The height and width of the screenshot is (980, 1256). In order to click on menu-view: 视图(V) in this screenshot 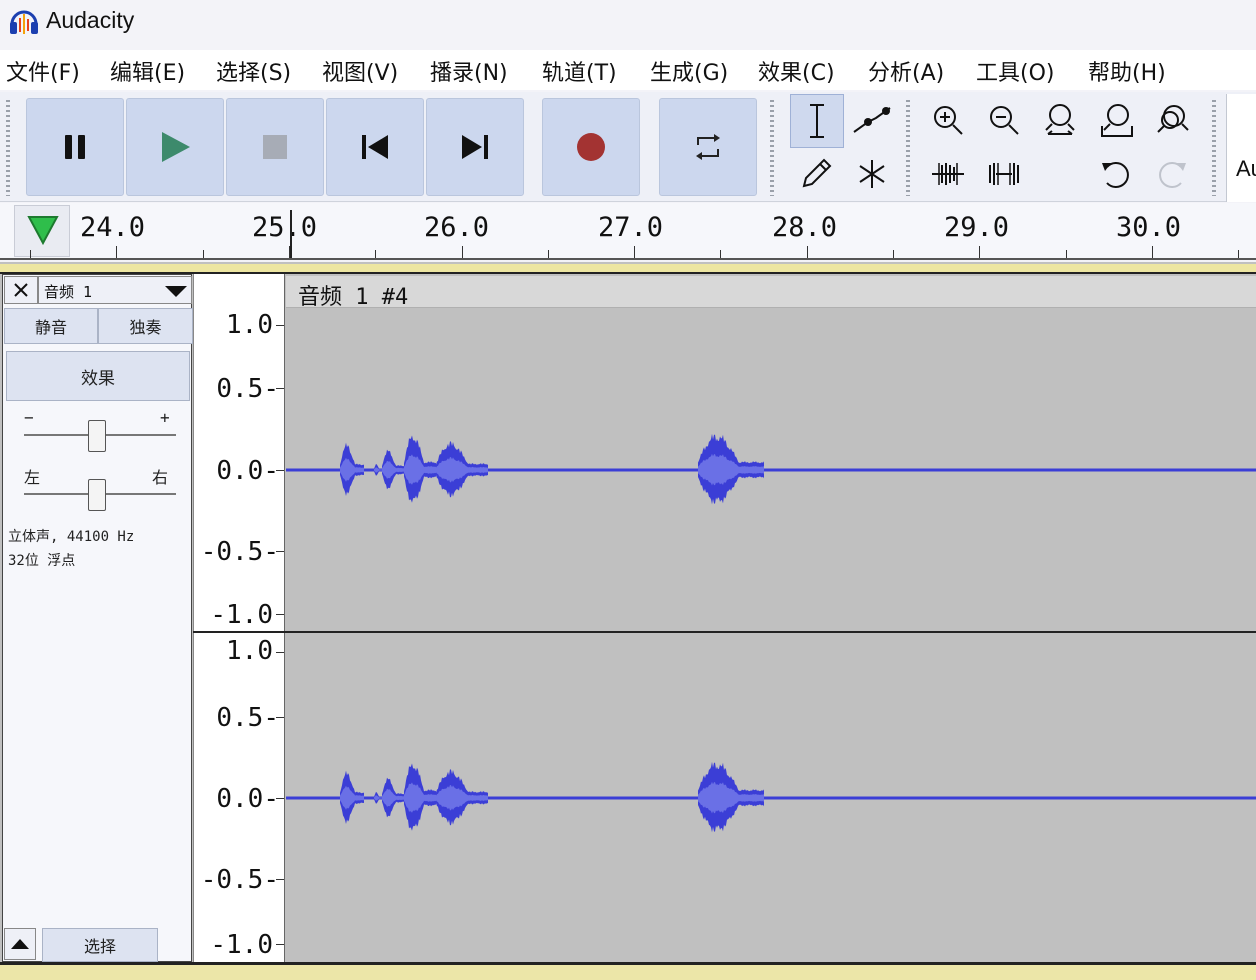, I will do `click(360, 71)`.